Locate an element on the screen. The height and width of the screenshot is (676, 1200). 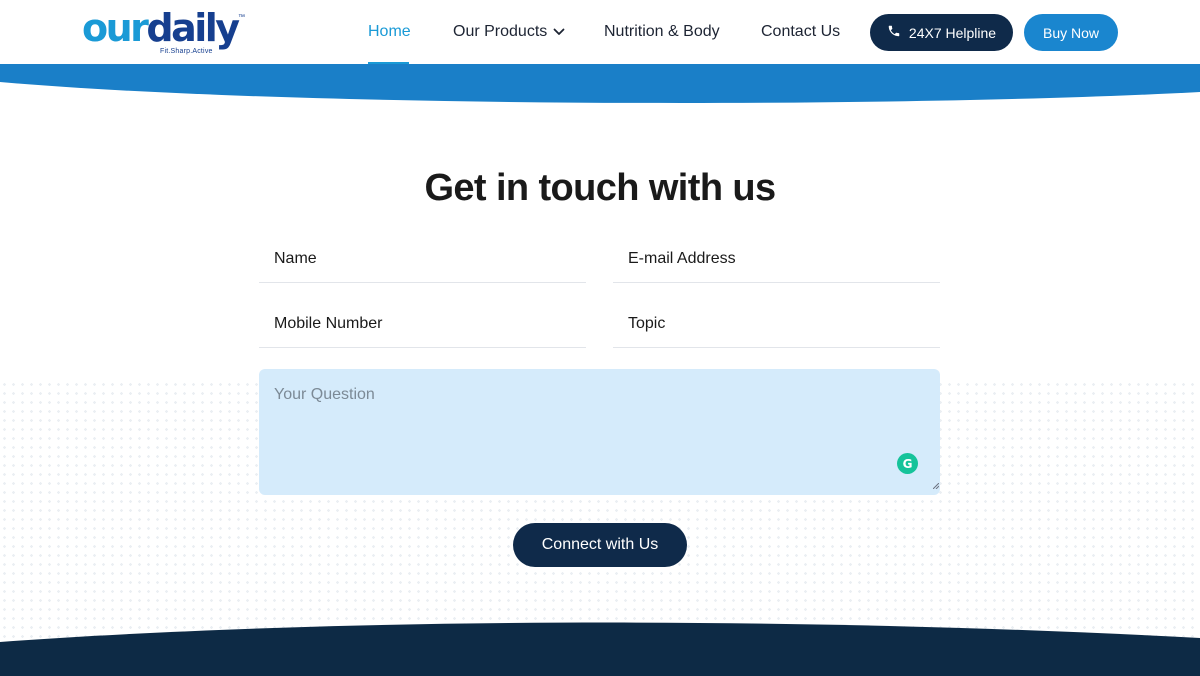
logo-wordmark: ourdaily is located at coordinates (161, 28).